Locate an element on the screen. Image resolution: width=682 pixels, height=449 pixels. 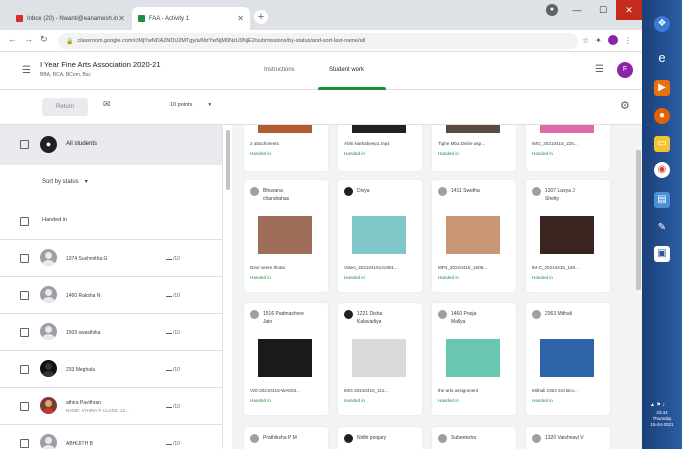
table-row: 1374 Sushmitha.G /10 is located at coordinates (111, 258).